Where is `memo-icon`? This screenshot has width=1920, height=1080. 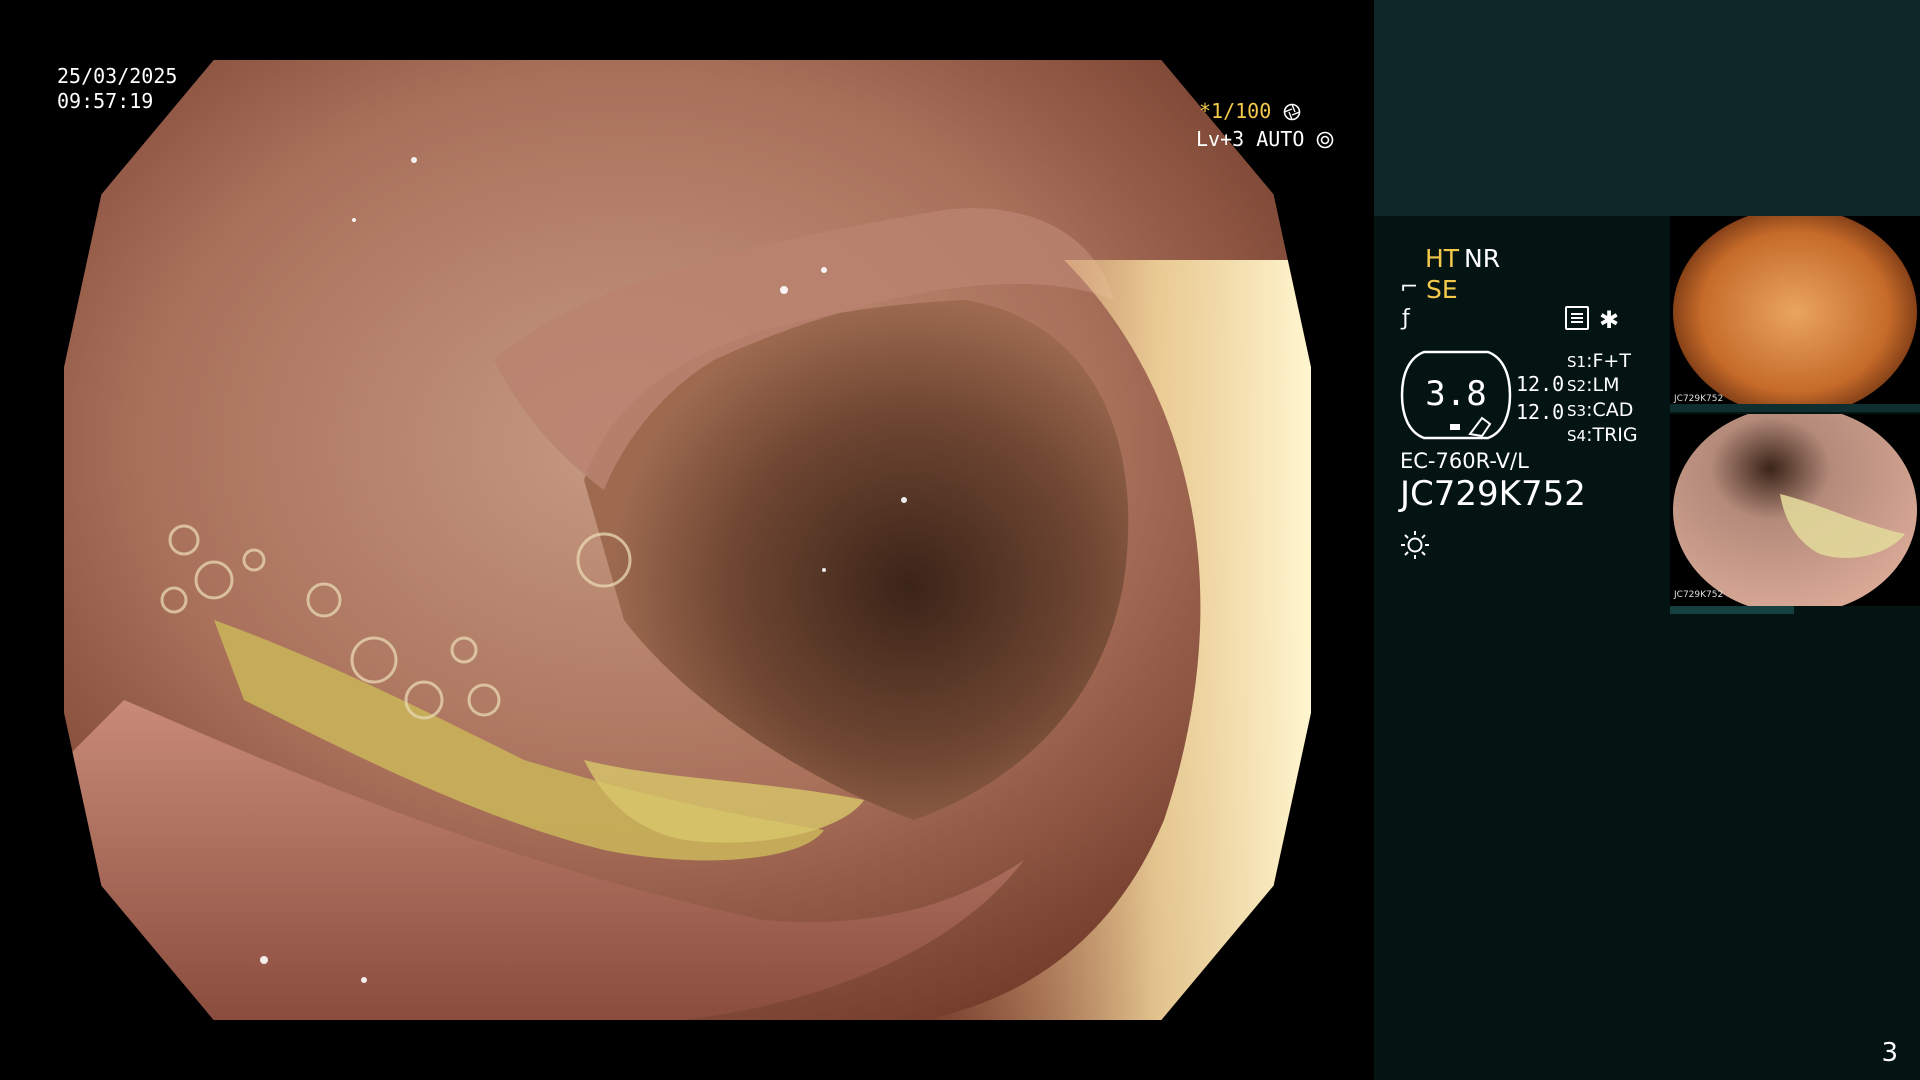
memo-icon is located at coordinates (1577, 318).